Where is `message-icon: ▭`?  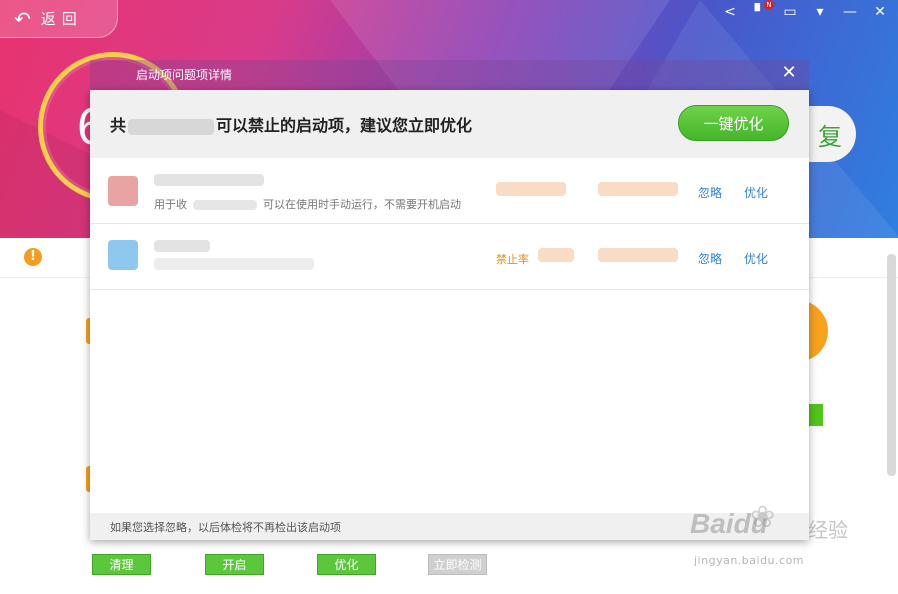
message-icon: ▭ is located at coordinates (790, 12).